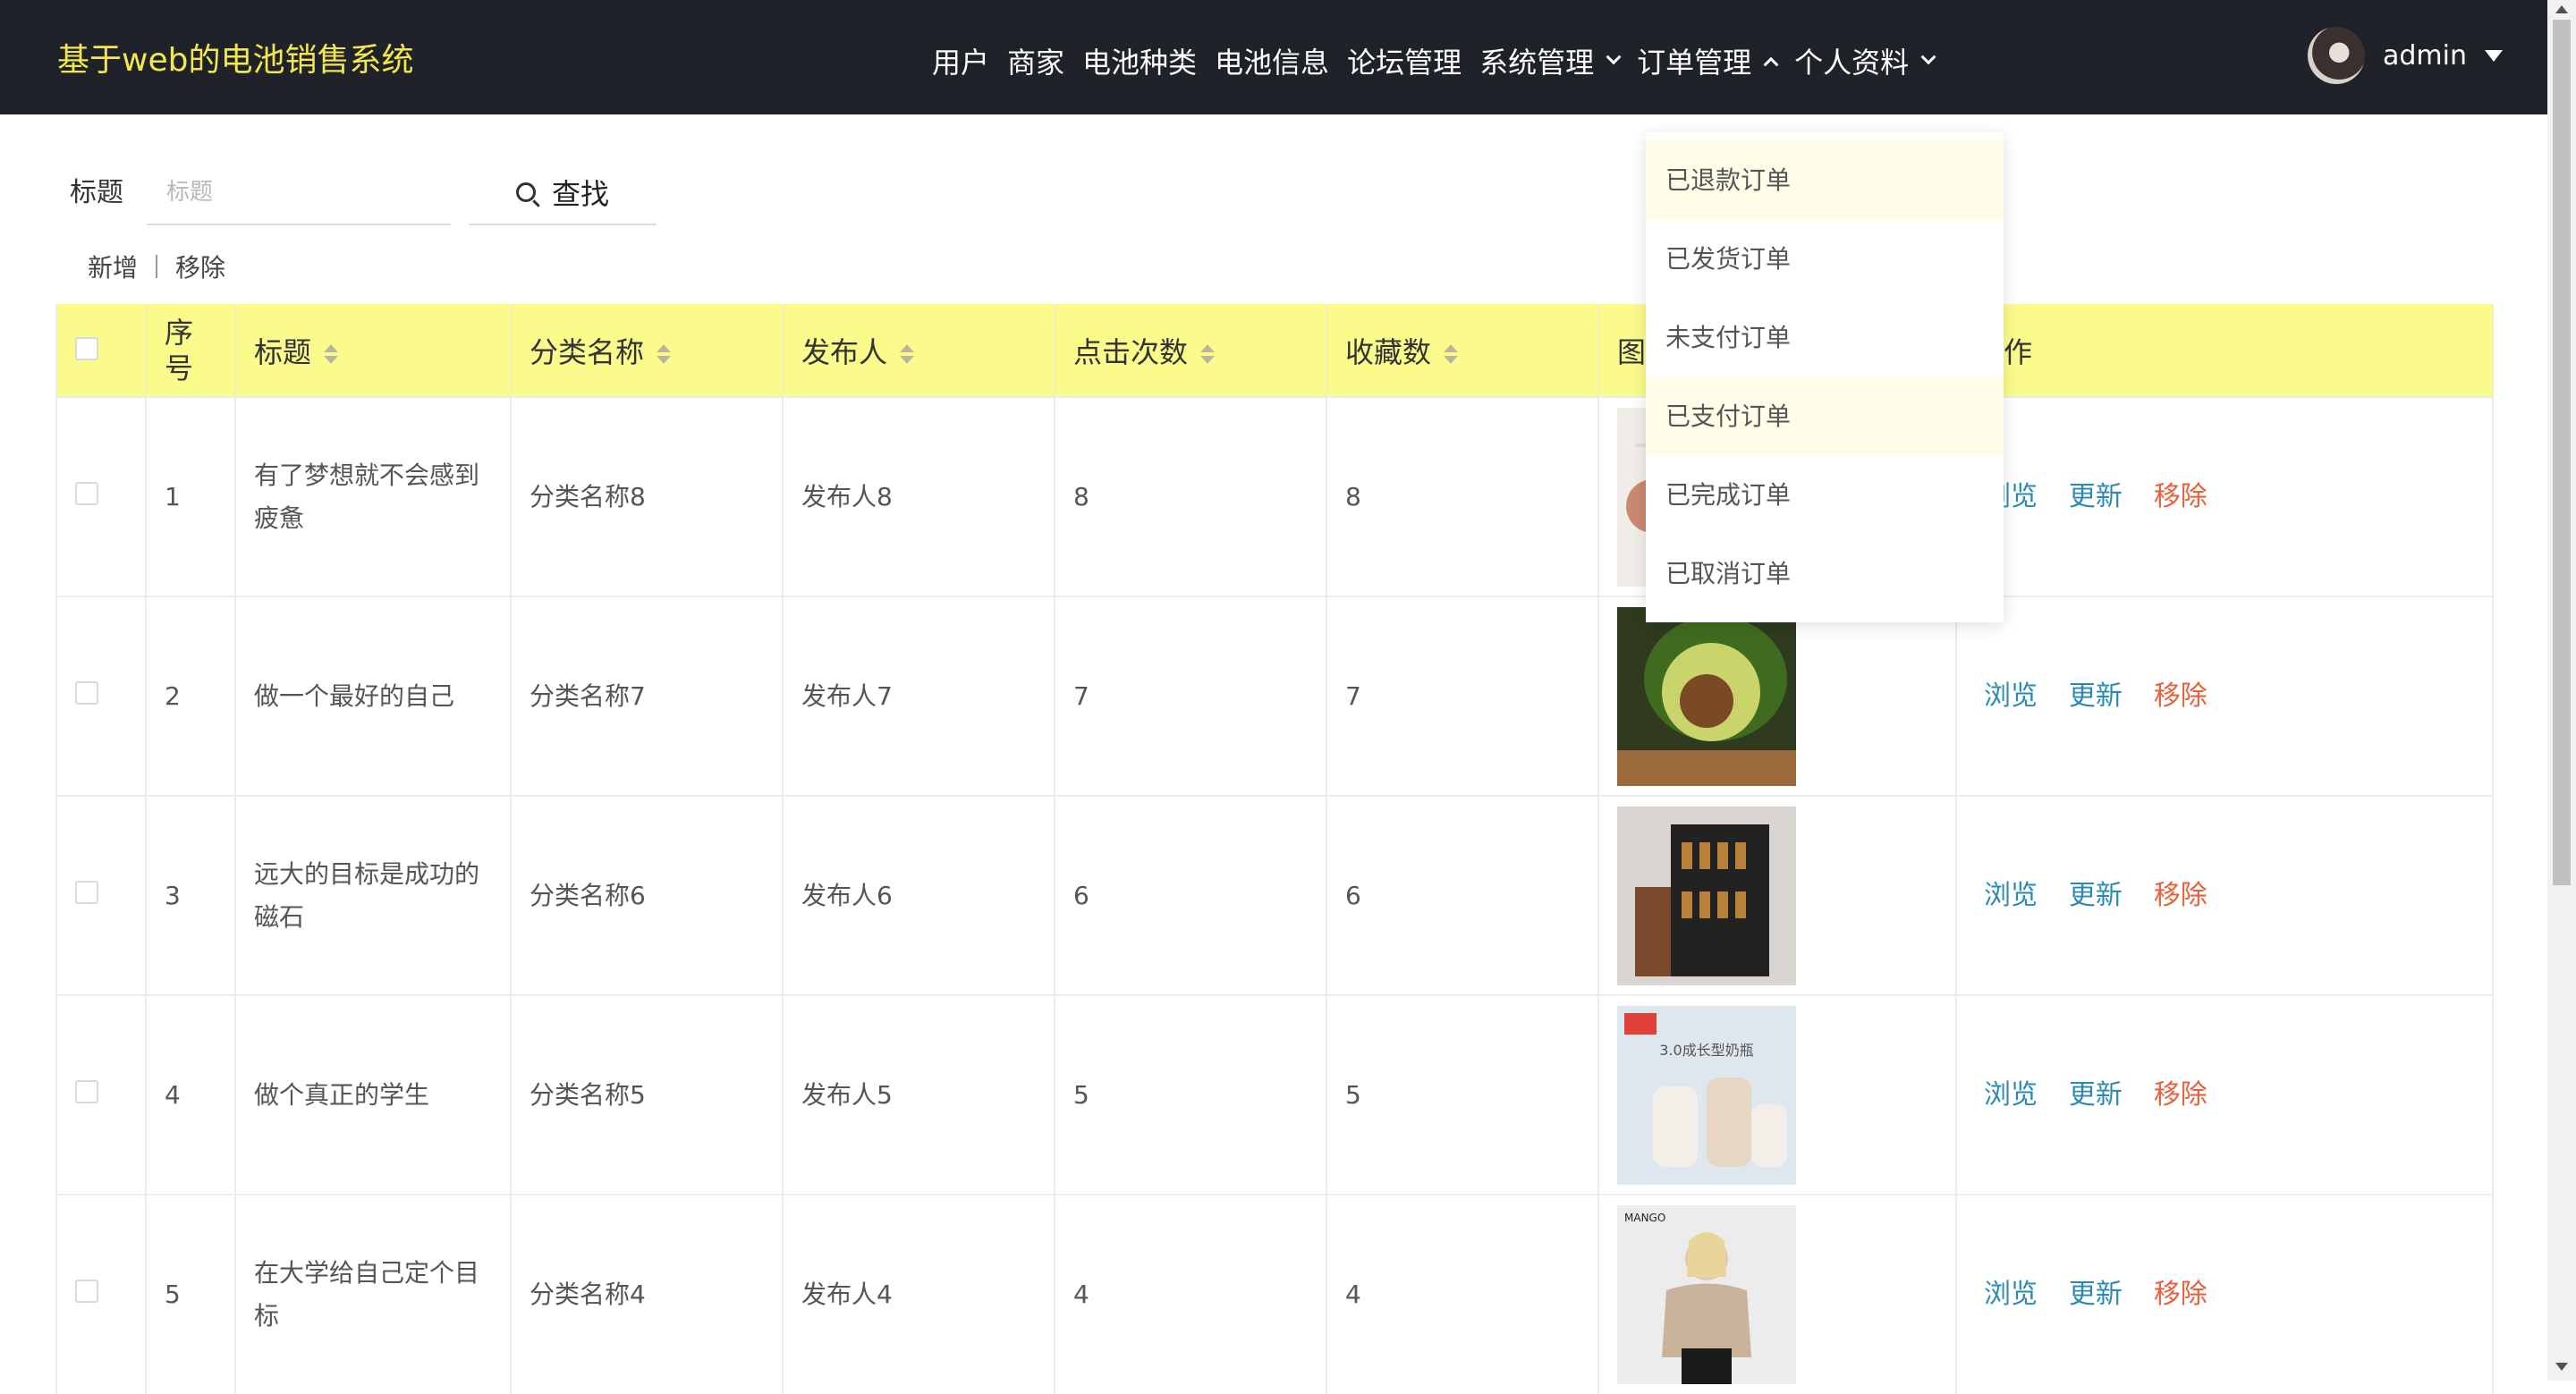 Image resolution: width=2576 pixels, height=1394 pixels. What do you see at coordinates (647, 1094) in the screenshot?
I see `row-category: 分类名称5` at bounding box center [647, 1094].